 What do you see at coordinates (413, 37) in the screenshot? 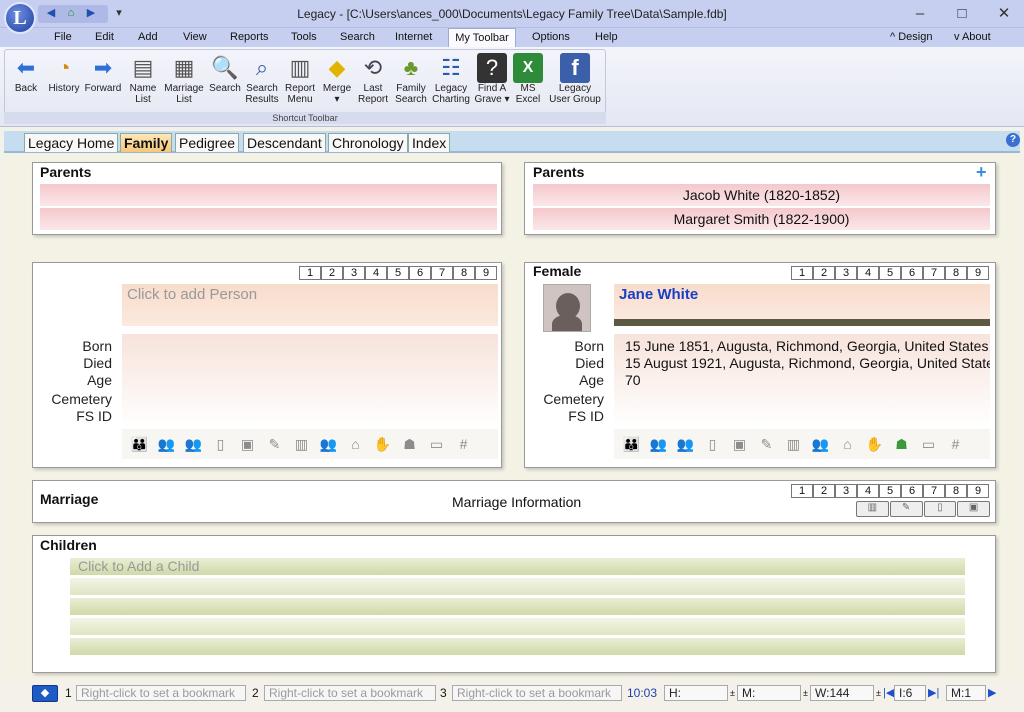
I see `menu-internet: Internet` at bounding box center [413, 37].